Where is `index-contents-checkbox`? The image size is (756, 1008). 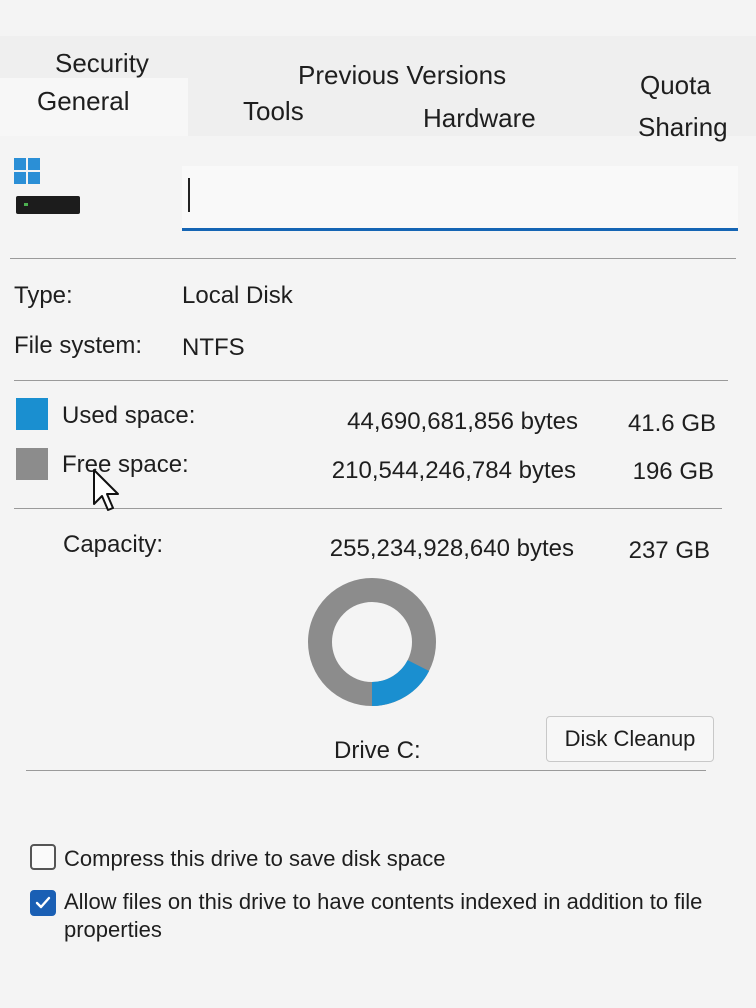
index-contents-checkbox is located at coordinates (43, 903).